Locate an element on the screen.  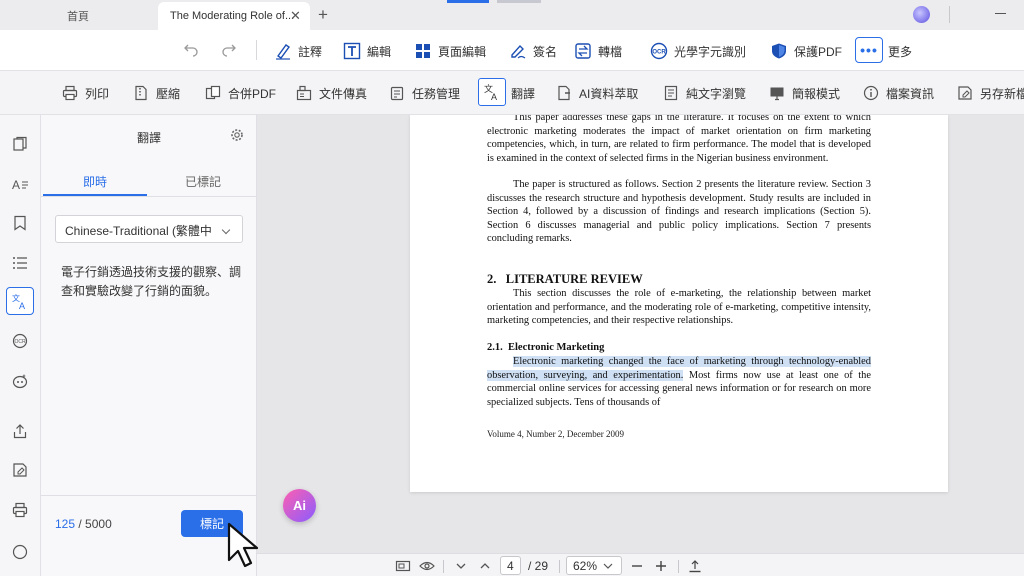
compress-button: 壓縮 is located at coordinates (156, 93).